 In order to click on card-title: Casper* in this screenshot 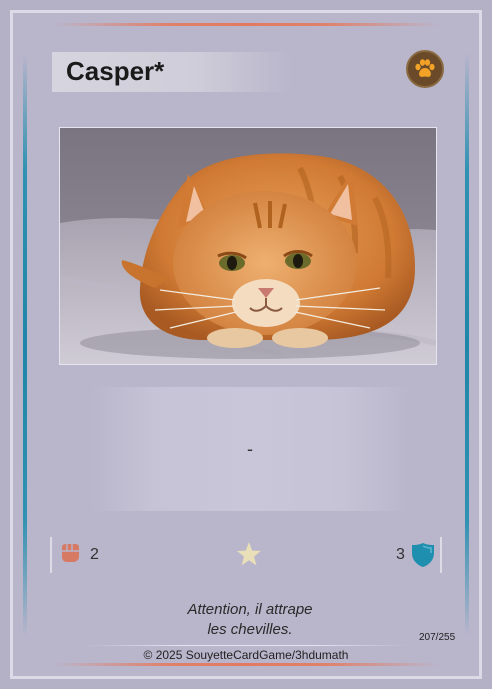, I will do `click(115, 71)`.